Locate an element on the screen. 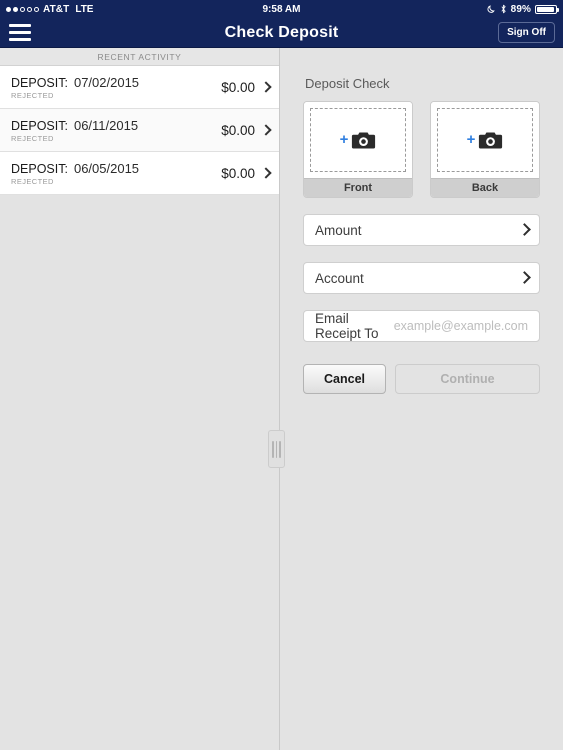 This screenshot has width=563, height=750. battery-percent-label: 89% is located at coordinates (520, 9).